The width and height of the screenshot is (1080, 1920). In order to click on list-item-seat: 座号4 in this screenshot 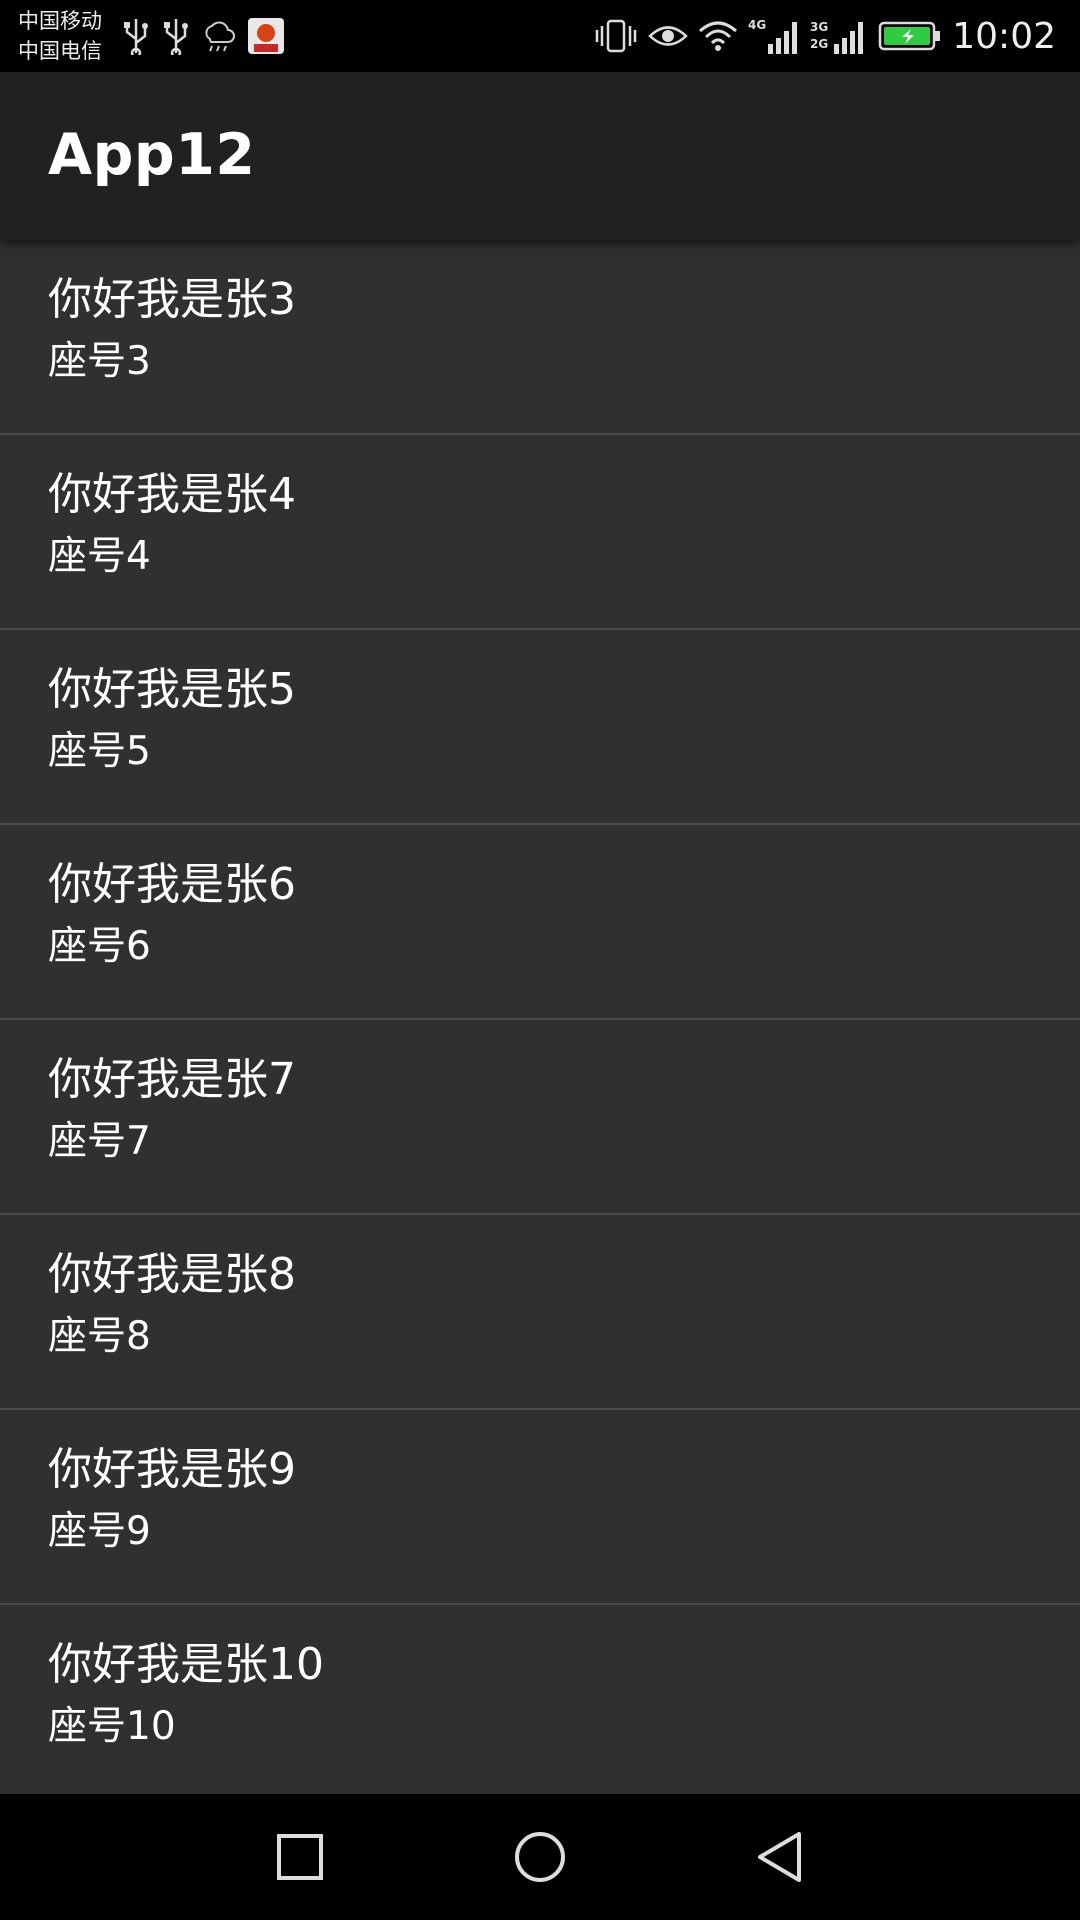, I will do `click(99, 556)`.